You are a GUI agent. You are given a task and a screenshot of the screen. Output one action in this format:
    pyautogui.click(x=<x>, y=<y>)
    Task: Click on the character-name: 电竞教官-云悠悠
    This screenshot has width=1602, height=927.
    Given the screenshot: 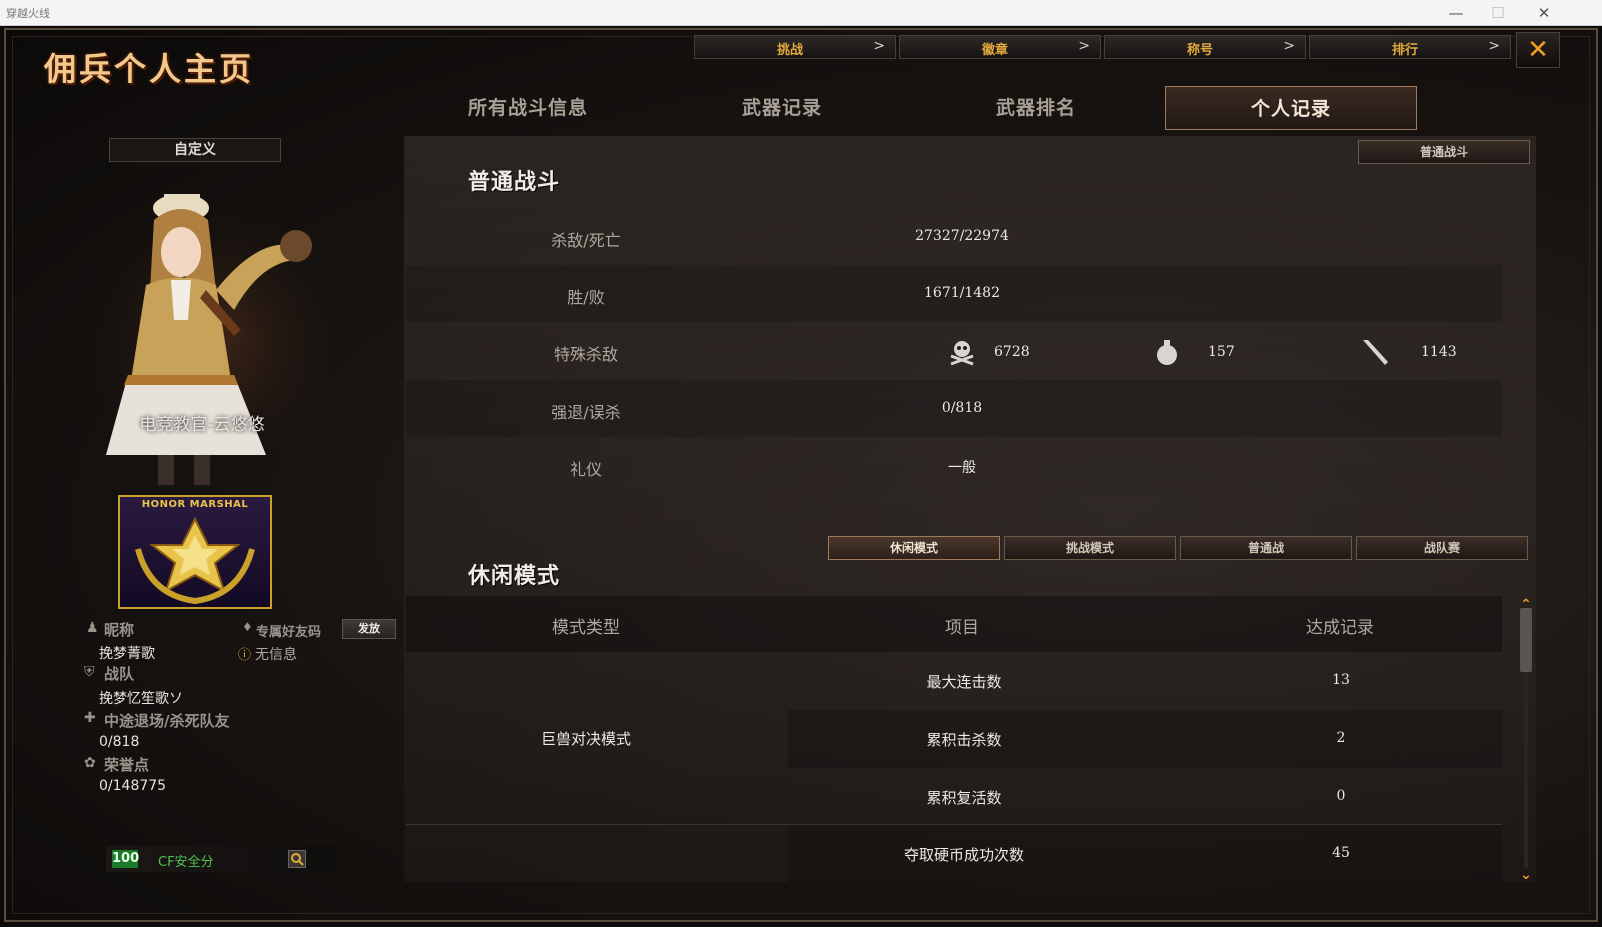 What is the action you would take?
    pyautogui.click(x=202, y=425)
    